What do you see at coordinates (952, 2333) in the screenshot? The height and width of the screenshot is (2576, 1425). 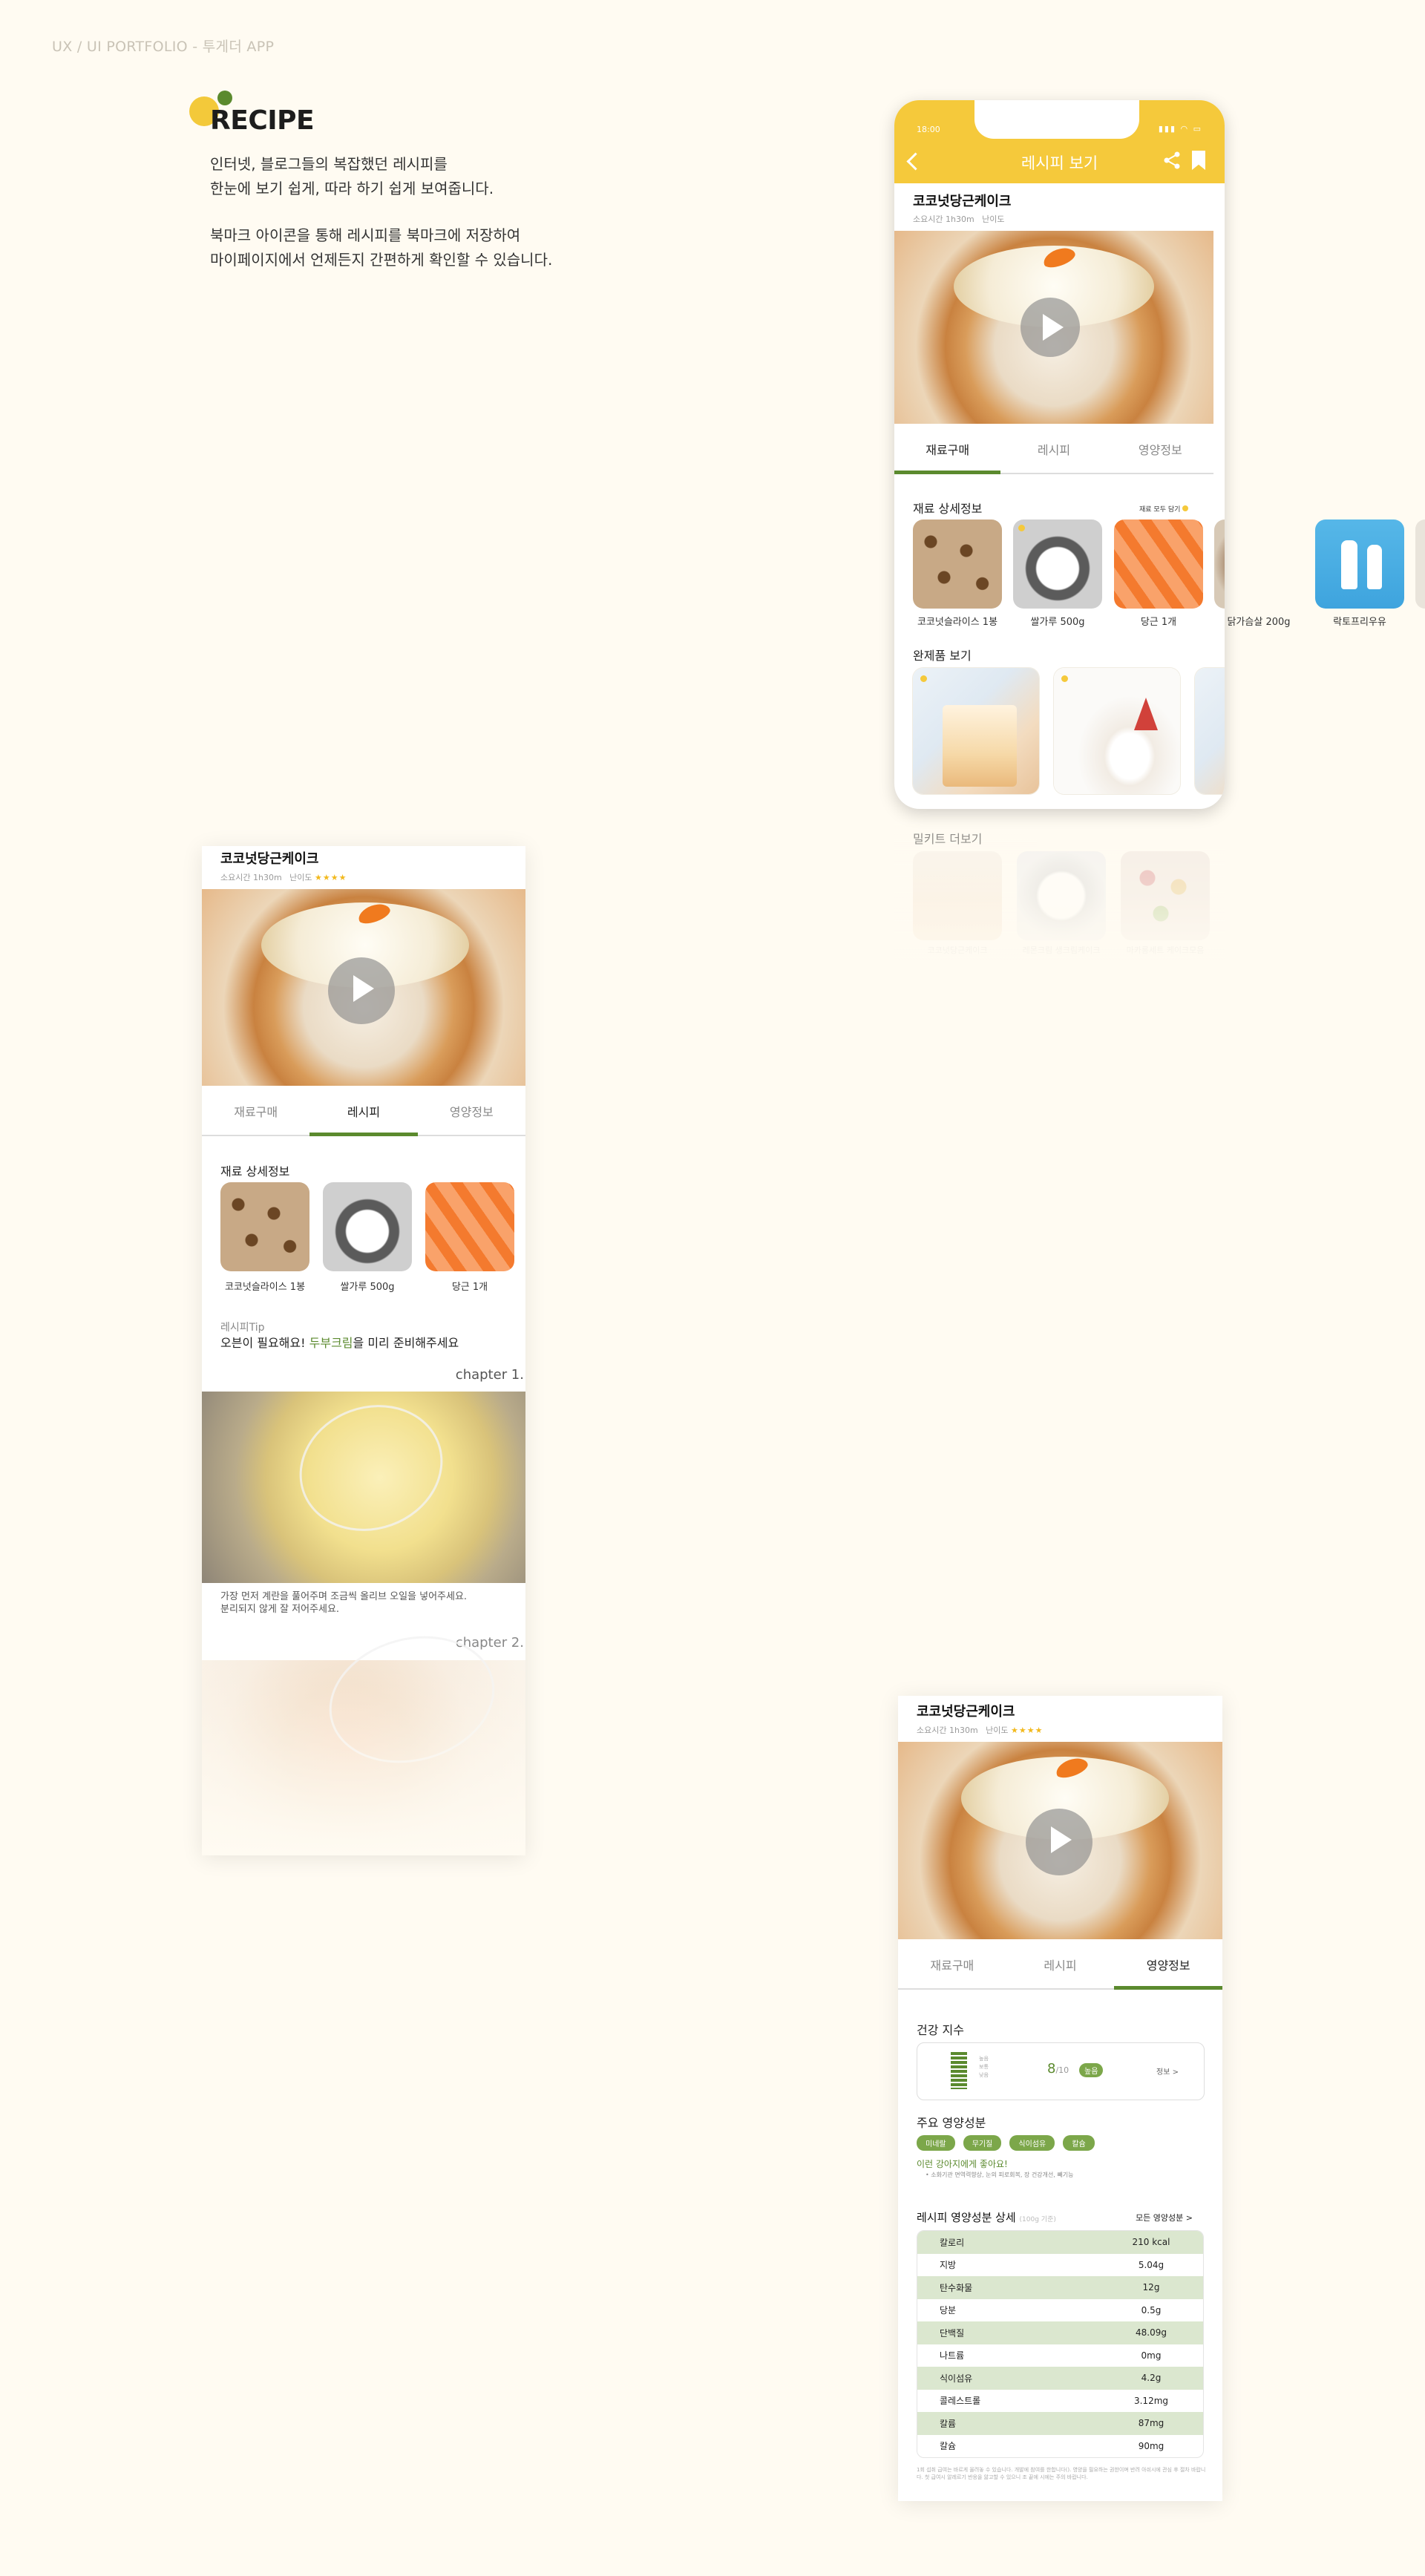 I see `nutrient-name: 단백질` at bounding box center [952, 2333].